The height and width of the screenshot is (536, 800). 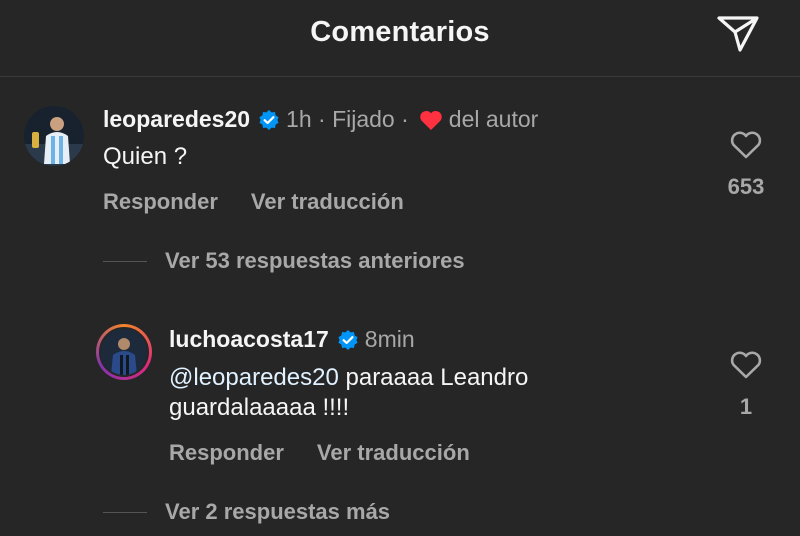 I want to click on view-previous-replies: Ver 53 respuestas anteriores, so click(x=284, y=261).